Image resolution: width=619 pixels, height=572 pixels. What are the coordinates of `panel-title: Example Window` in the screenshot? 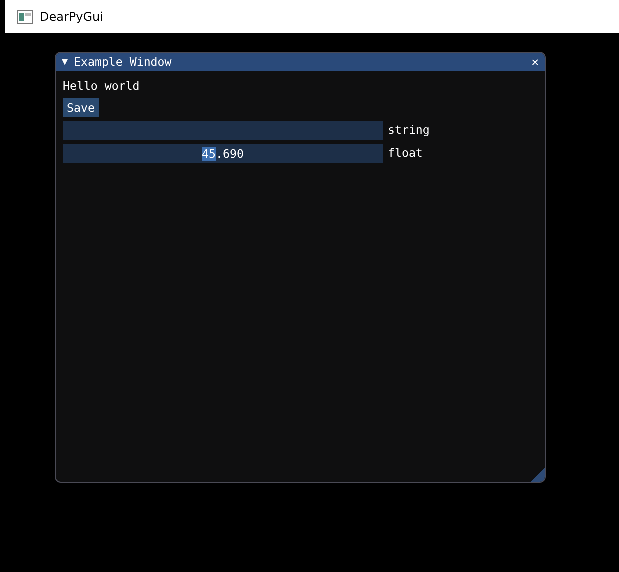 It's located at (123, 62).